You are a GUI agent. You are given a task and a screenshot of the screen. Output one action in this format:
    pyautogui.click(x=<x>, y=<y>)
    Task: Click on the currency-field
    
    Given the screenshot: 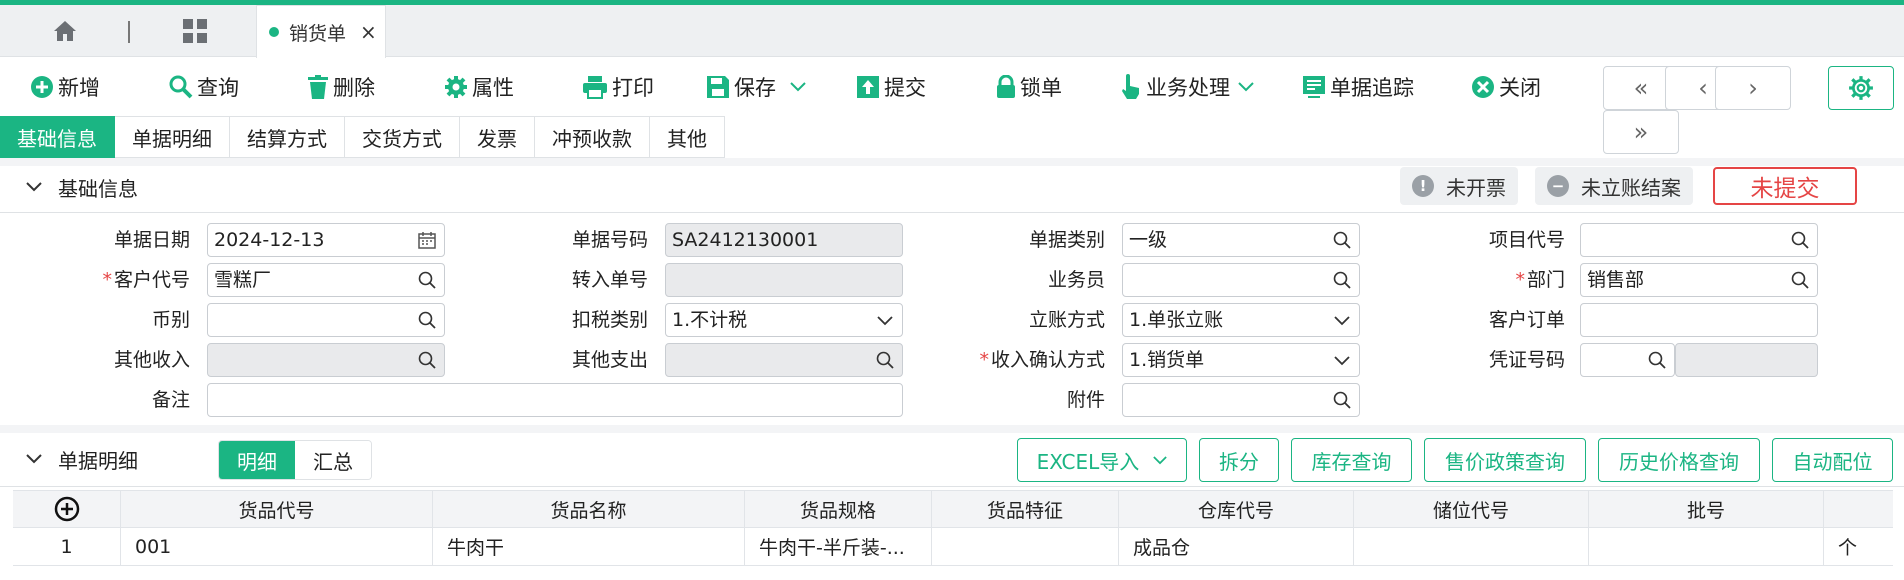 What is the action you would take?
    pyautogui.click(x=326, y=320)
    